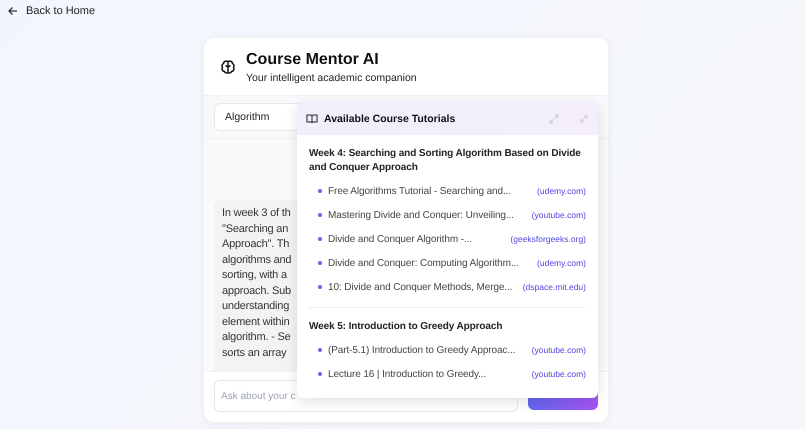 The image size is (806, 429). I want to click on collapse-icon, so click(584, 119).